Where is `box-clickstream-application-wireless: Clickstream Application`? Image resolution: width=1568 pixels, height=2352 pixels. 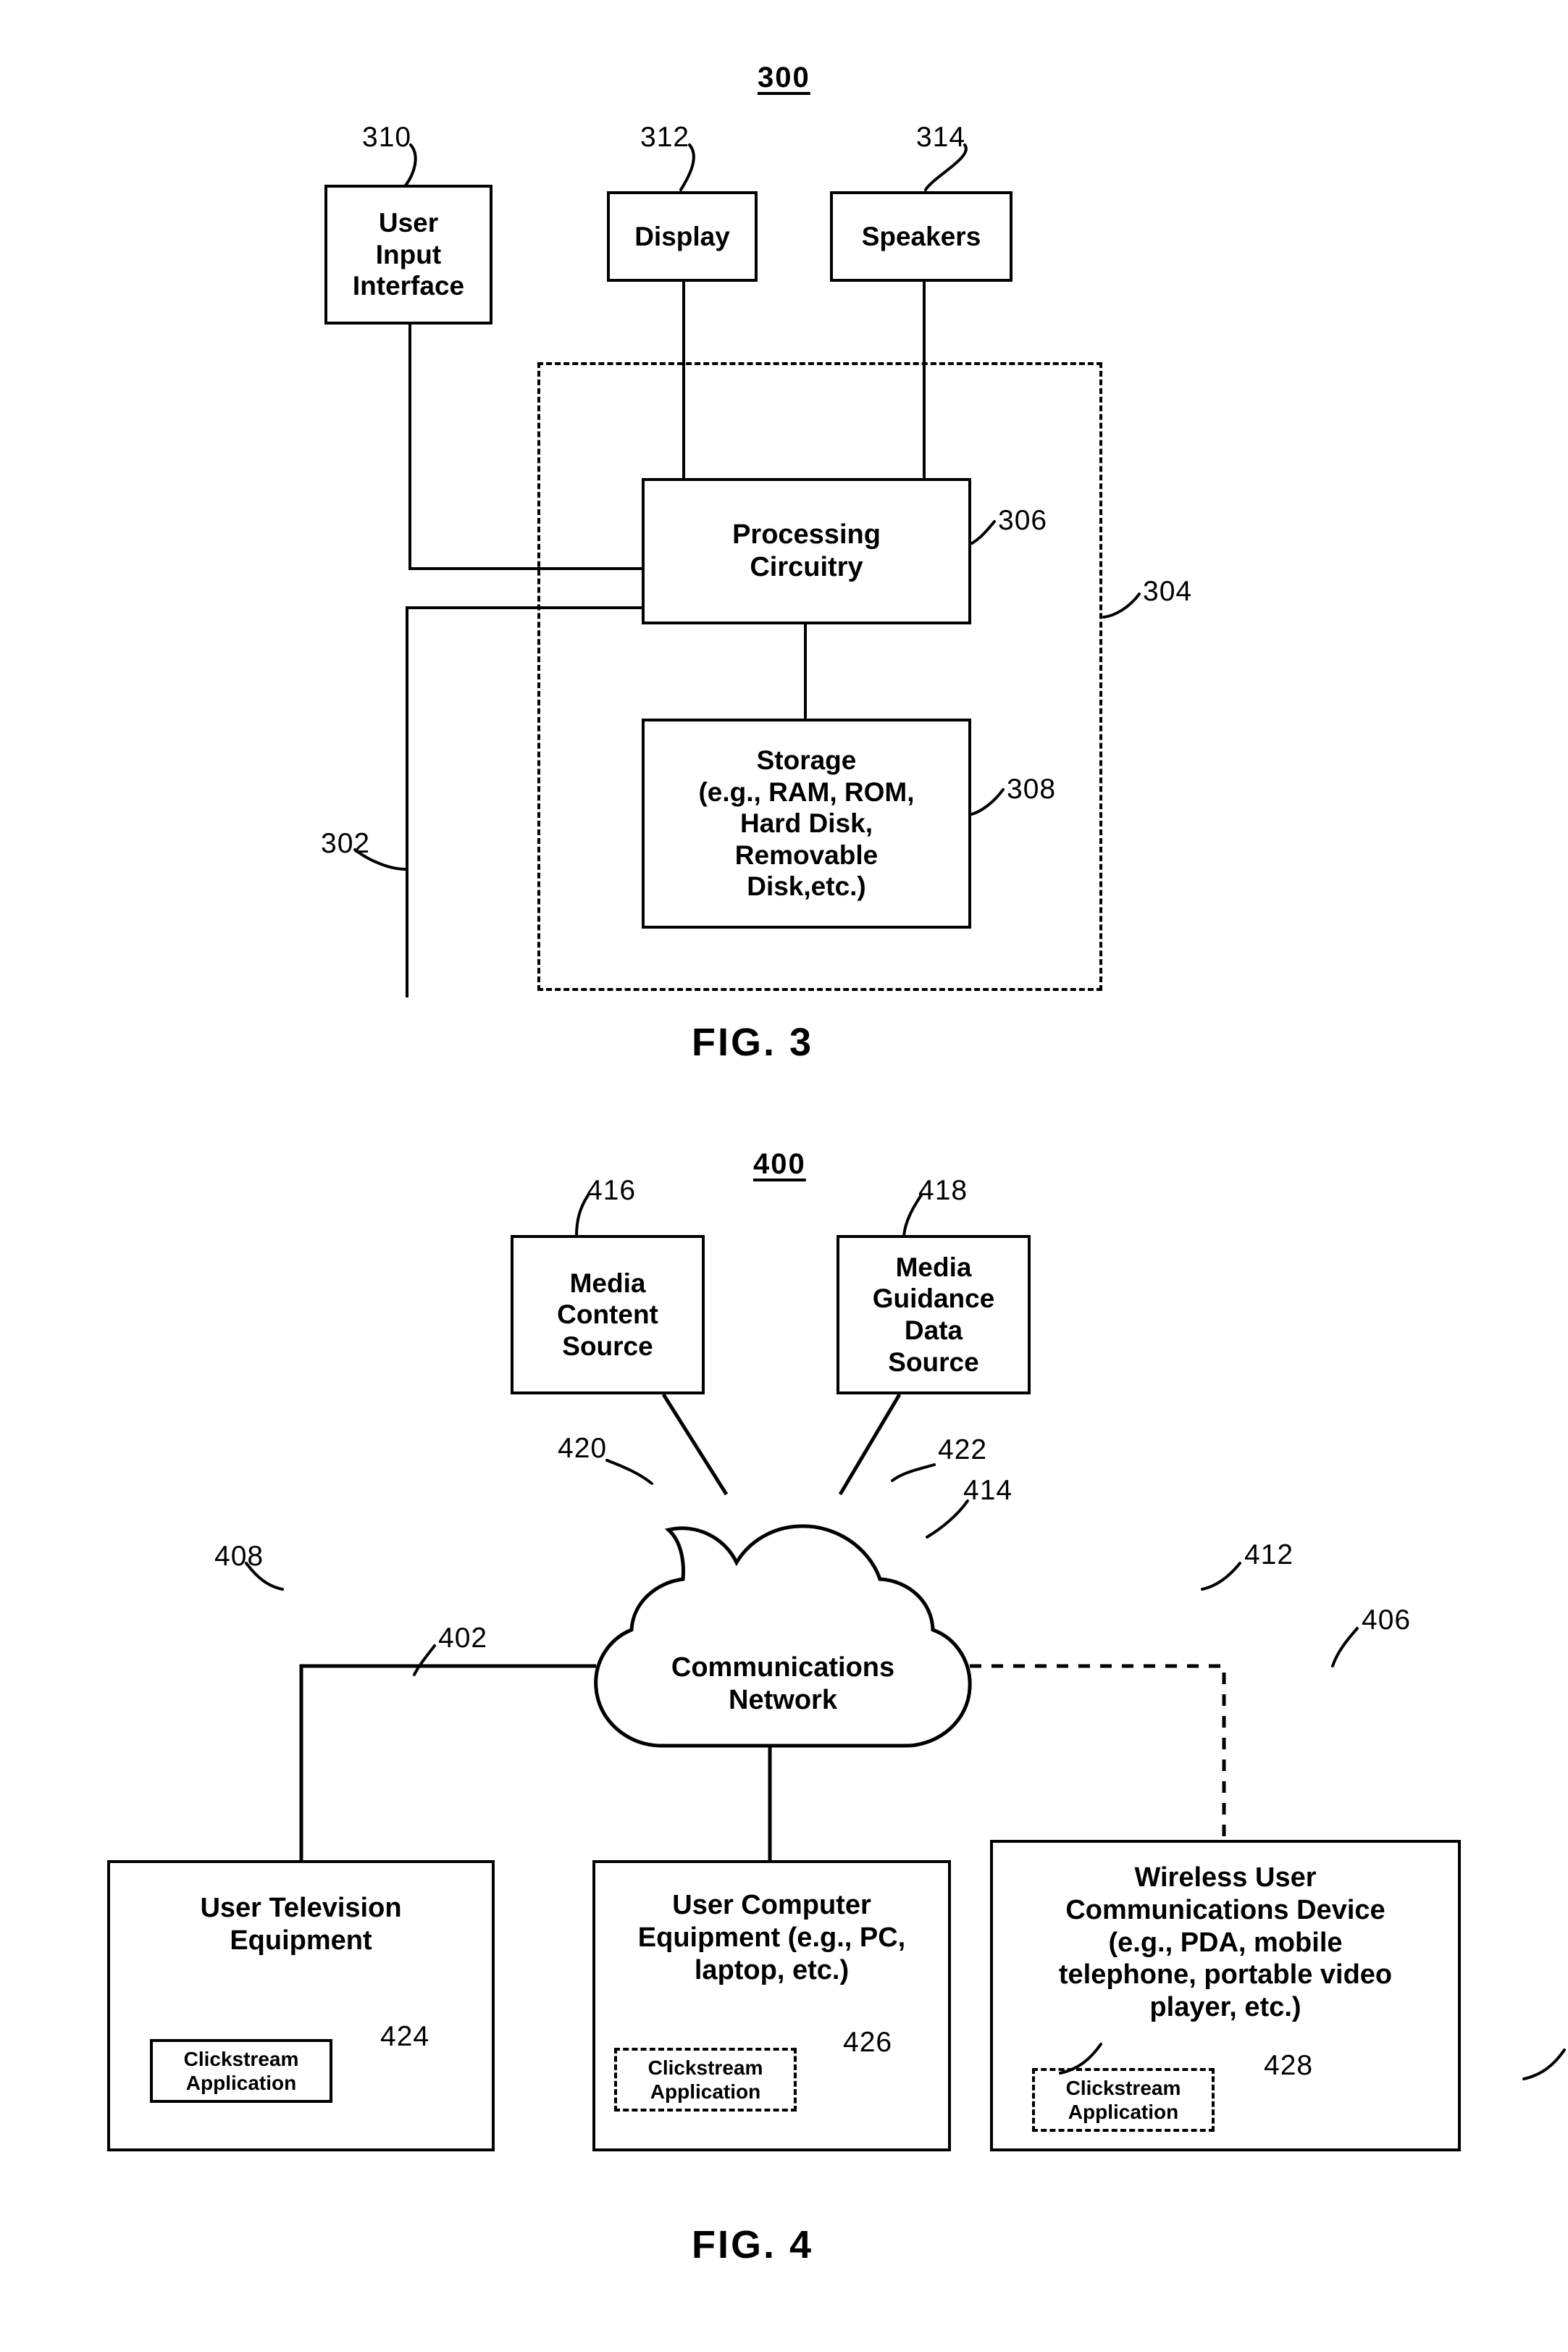 box-clickstream-application-wireless: Clickstream Application is located at coordinates (1123, 2100).